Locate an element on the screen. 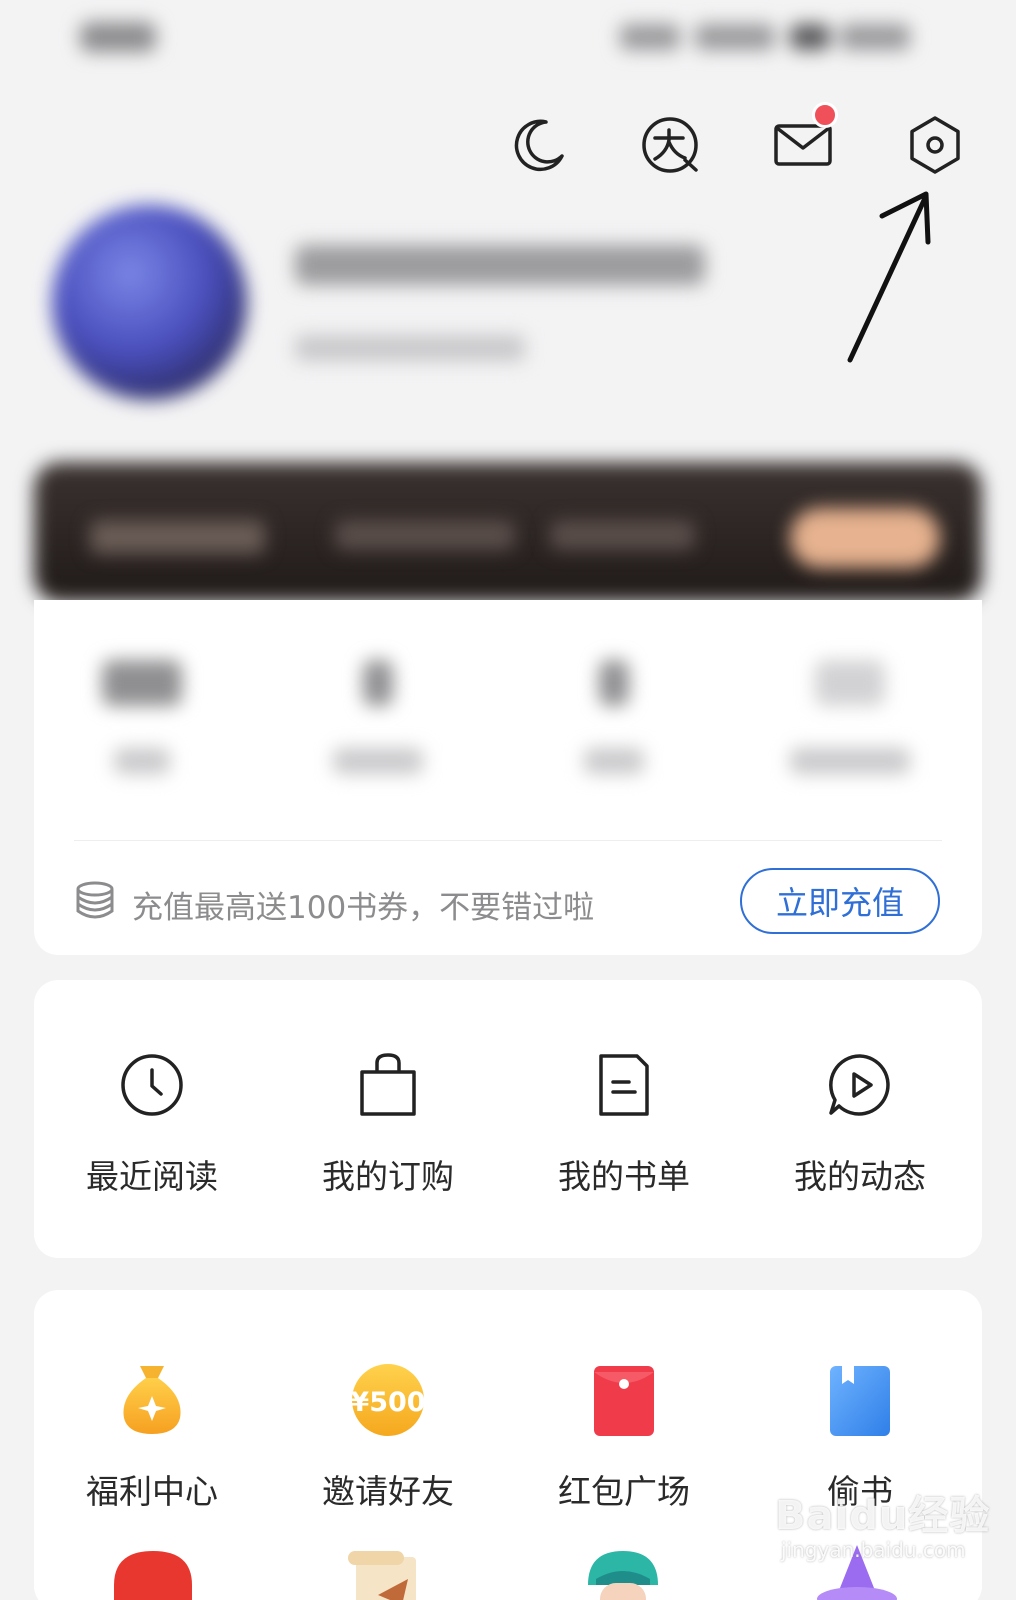 This screenshot has width=1016, height=1600. benefit-label: 福利中心 is located at coordinates (152, 1491).